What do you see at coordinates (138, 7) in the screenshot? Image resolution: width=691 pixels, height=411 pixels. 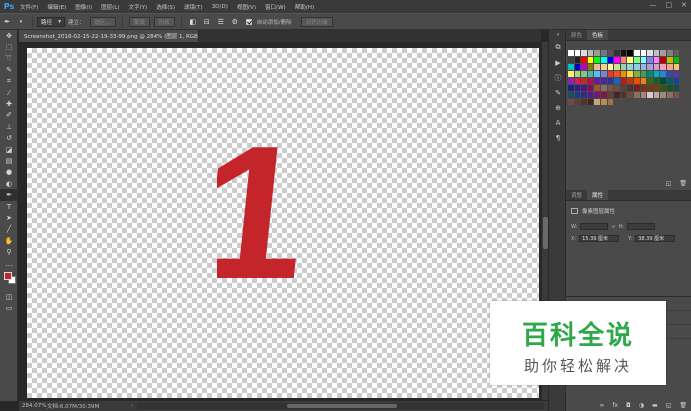 I see `menu-type: 文字(Y)` at bounding box center [138, 7].